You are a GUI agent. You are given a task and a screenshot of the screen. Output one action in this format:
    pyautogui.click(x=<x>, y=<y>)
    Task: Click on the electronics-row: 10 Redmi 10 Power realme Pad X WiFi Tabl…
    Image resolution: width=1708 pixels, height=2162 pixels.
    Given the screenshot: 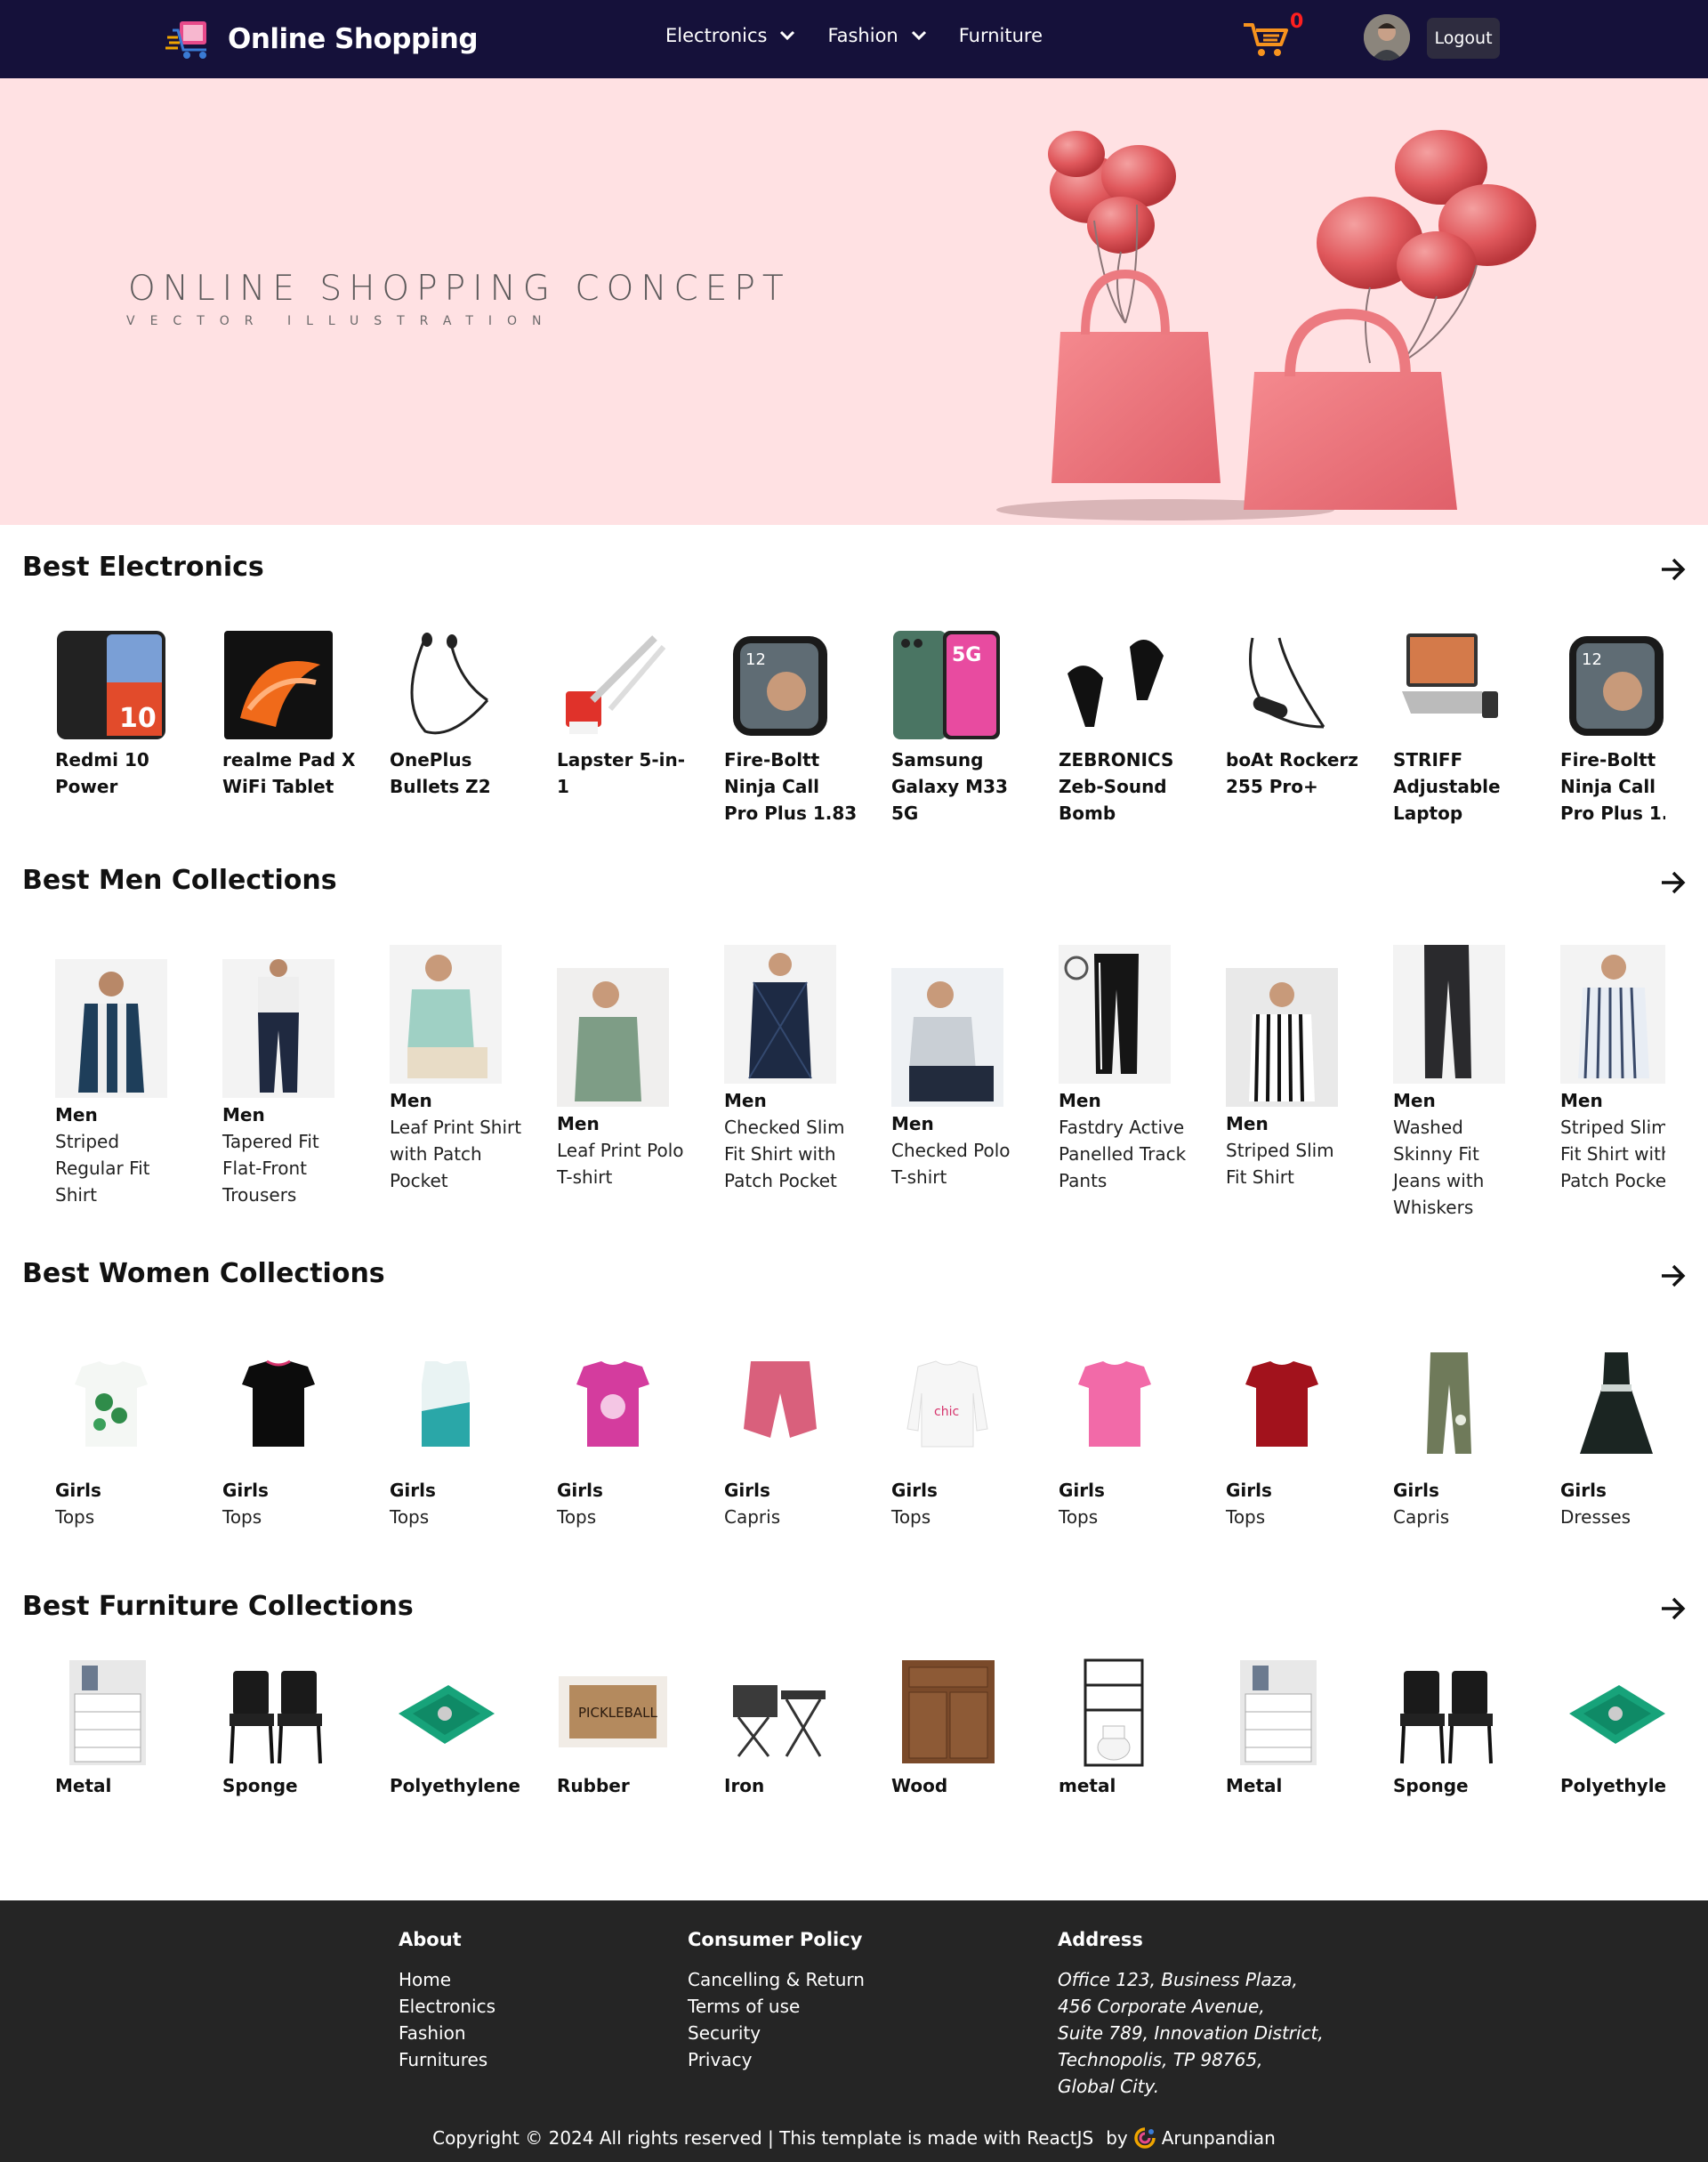 What is the action you would take?
    pyautogui.click(x=860, y=730)
    